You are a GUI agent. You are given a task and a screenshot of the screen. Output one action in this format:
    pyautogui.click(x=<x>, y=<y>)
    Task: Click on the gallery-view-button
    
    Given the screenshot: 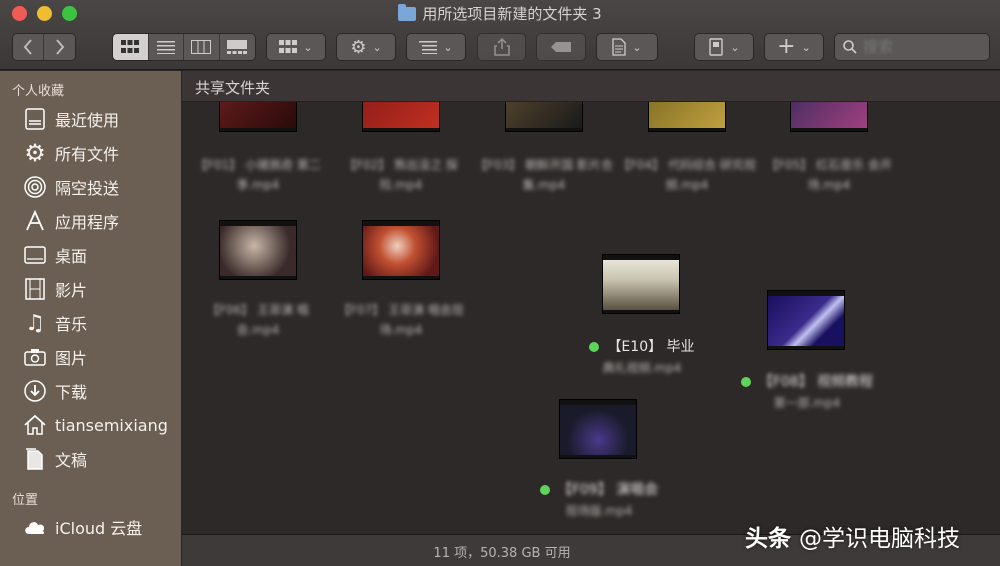 What is the action you would take?
    pyautogui.click(x=237, y=47)
    